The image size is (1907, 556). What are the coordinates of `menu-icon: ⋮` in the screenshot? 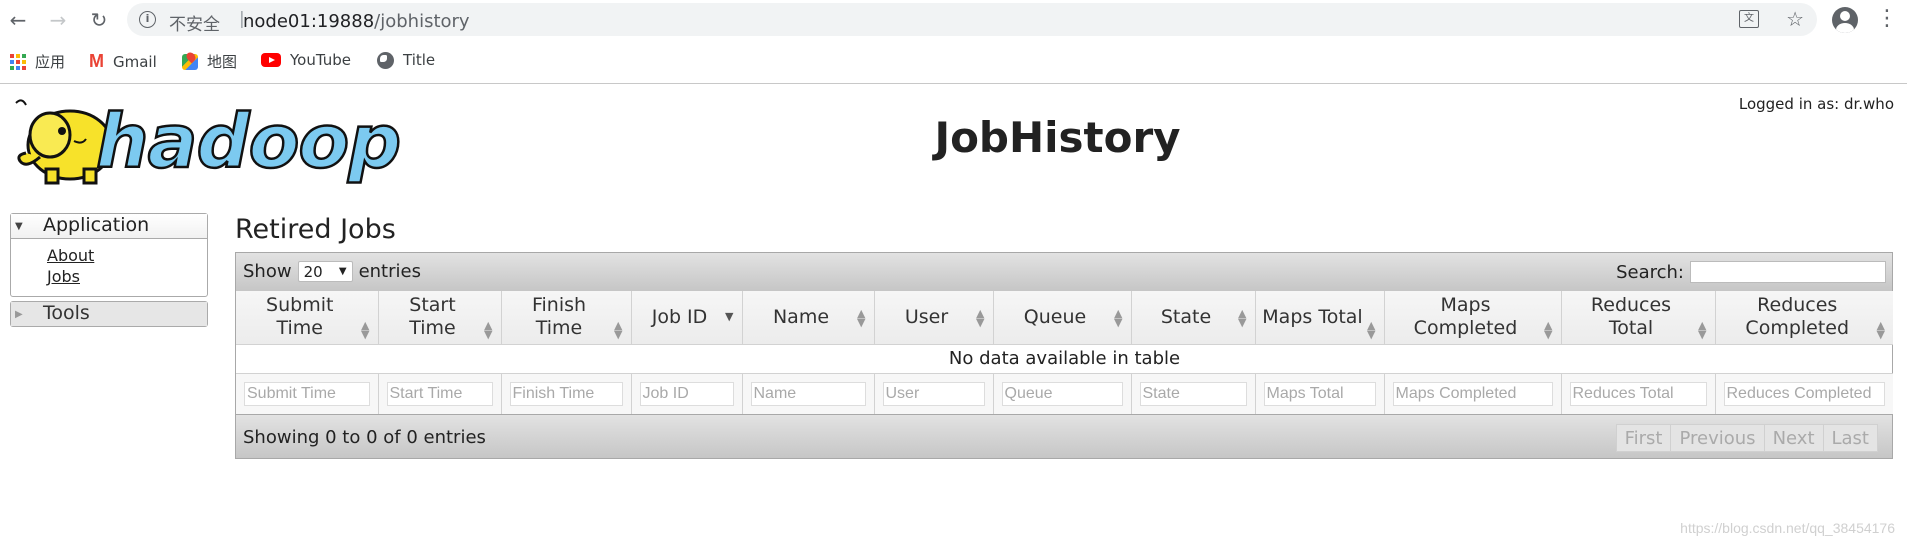 It's located at (1887, 19).